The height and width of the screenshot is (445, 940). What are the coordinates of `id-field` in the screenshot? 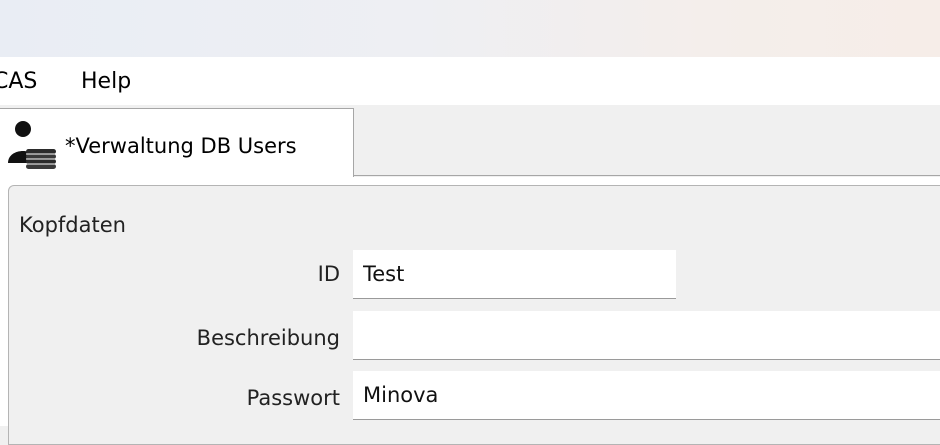 It's located at (514, 274).